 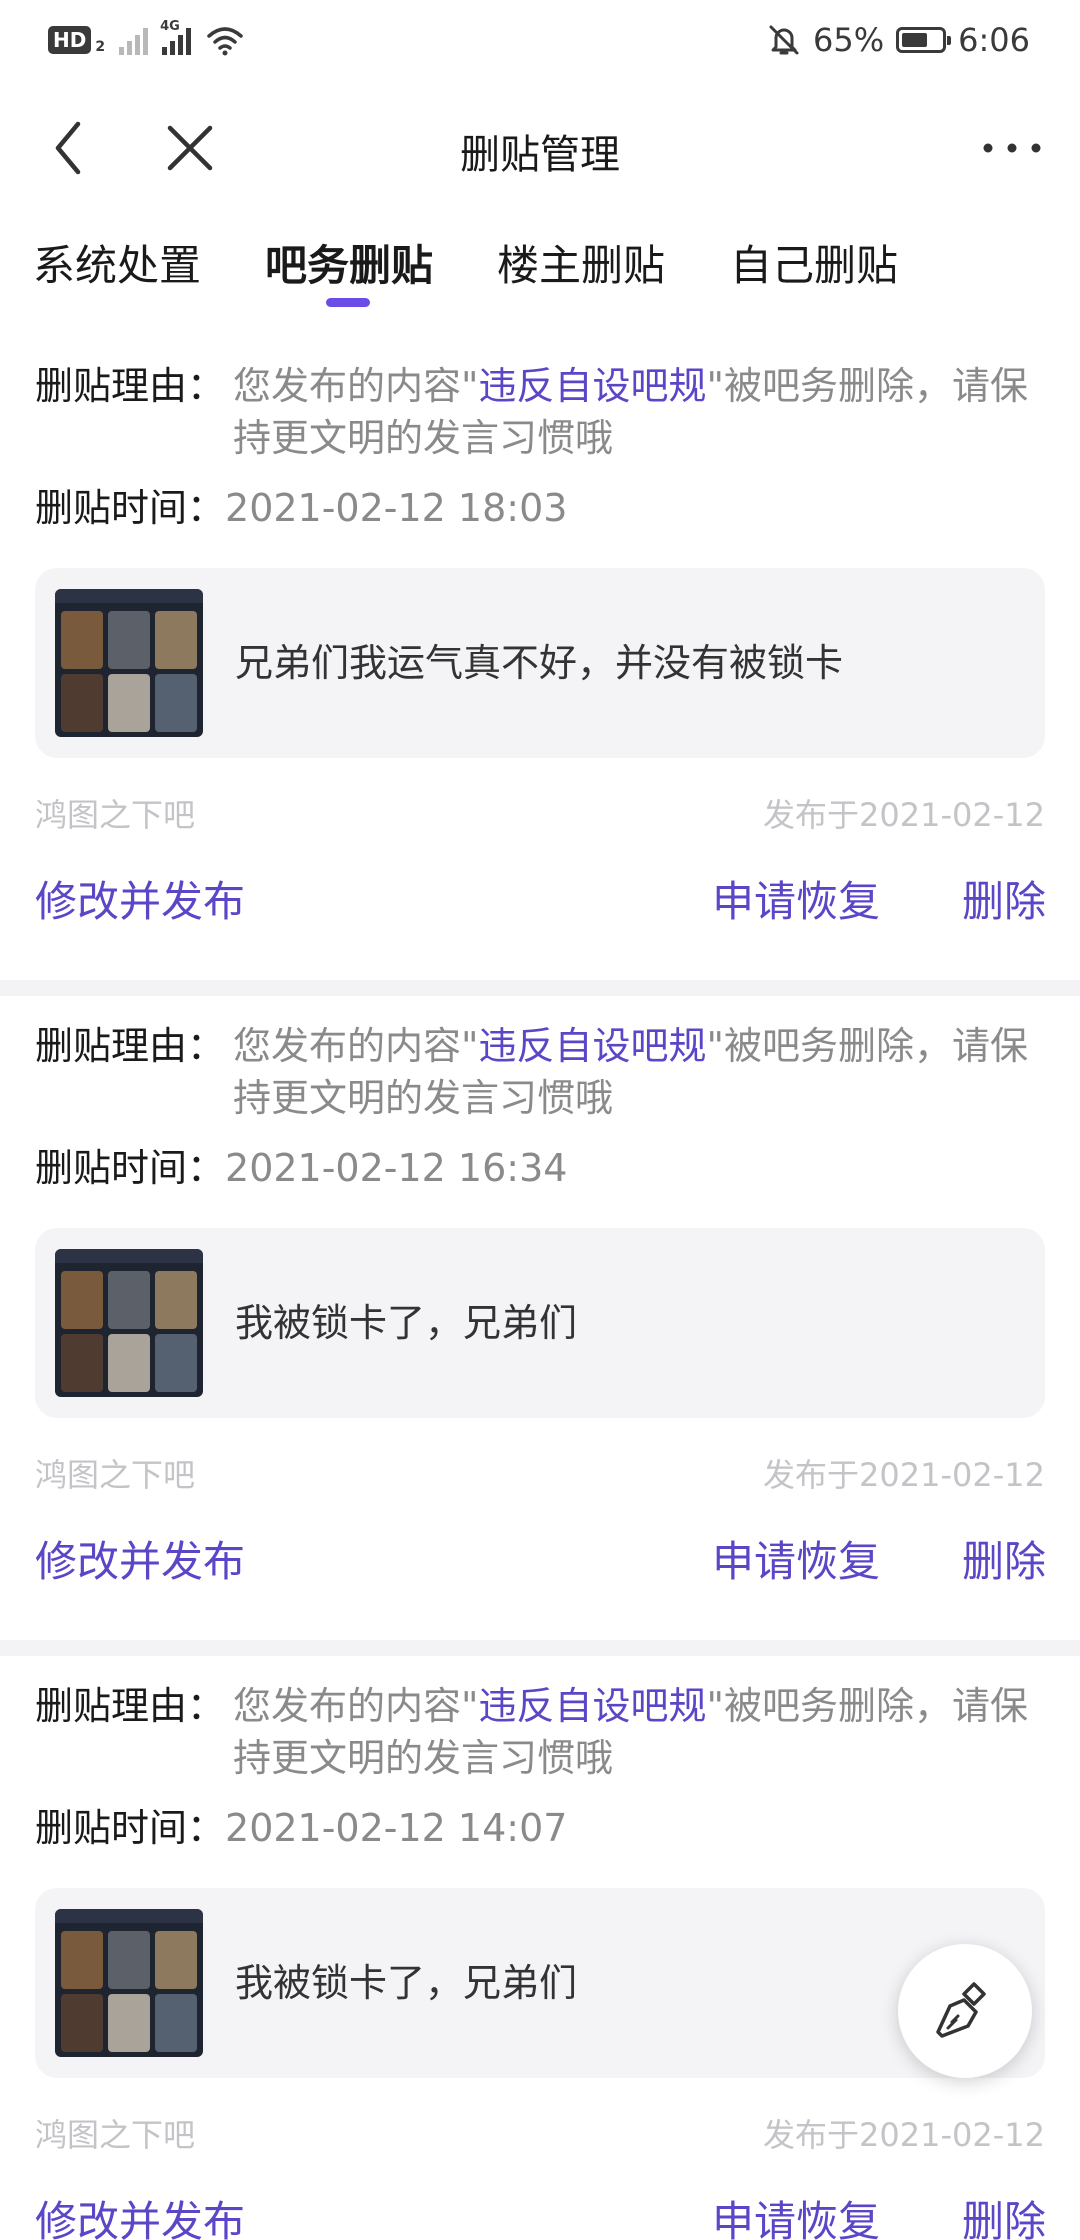 What do you see at coordinates (134, 40) in the screenshot?
I see `signal-icon-sim1` at bounding box center [134, 40].